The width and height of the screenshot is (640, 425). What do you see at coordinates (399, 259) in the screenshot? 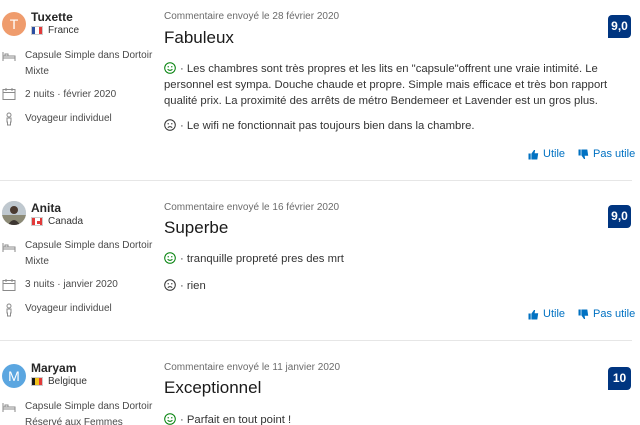
I see `positive-comment: · tranquille propreté pres des mrt` at bounding box center [399, 259].